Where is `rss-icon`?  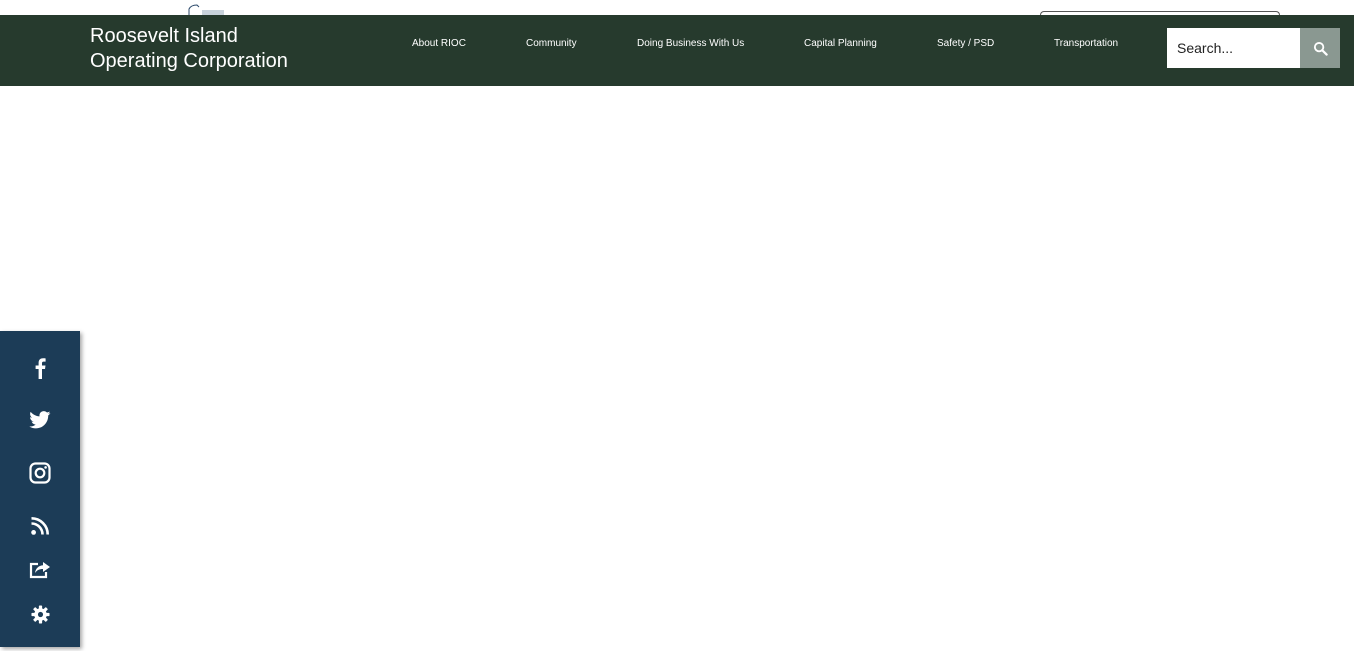 rss-icon is located at coordinates (40, 526).